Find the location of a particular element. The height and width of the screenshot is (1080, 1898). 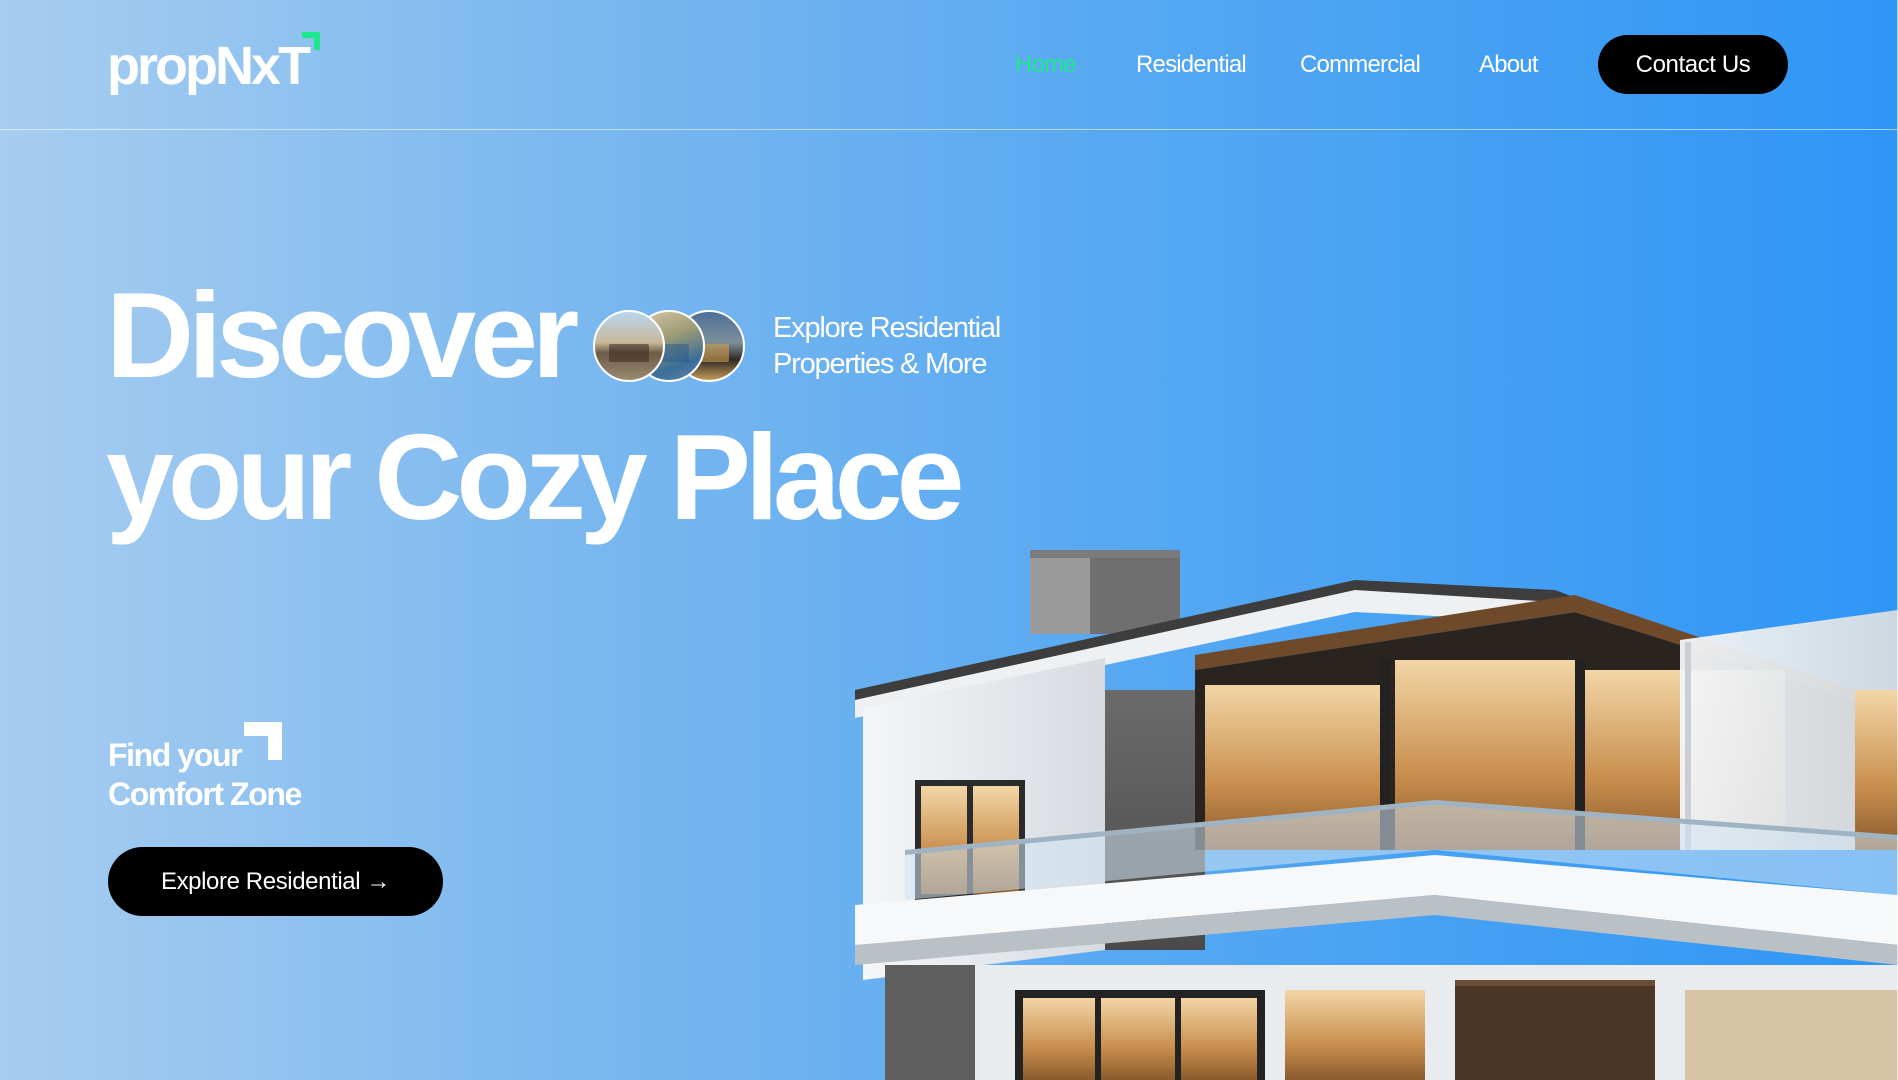

tagline-line-1: Explore Residential is located at coordinates (887, 328).